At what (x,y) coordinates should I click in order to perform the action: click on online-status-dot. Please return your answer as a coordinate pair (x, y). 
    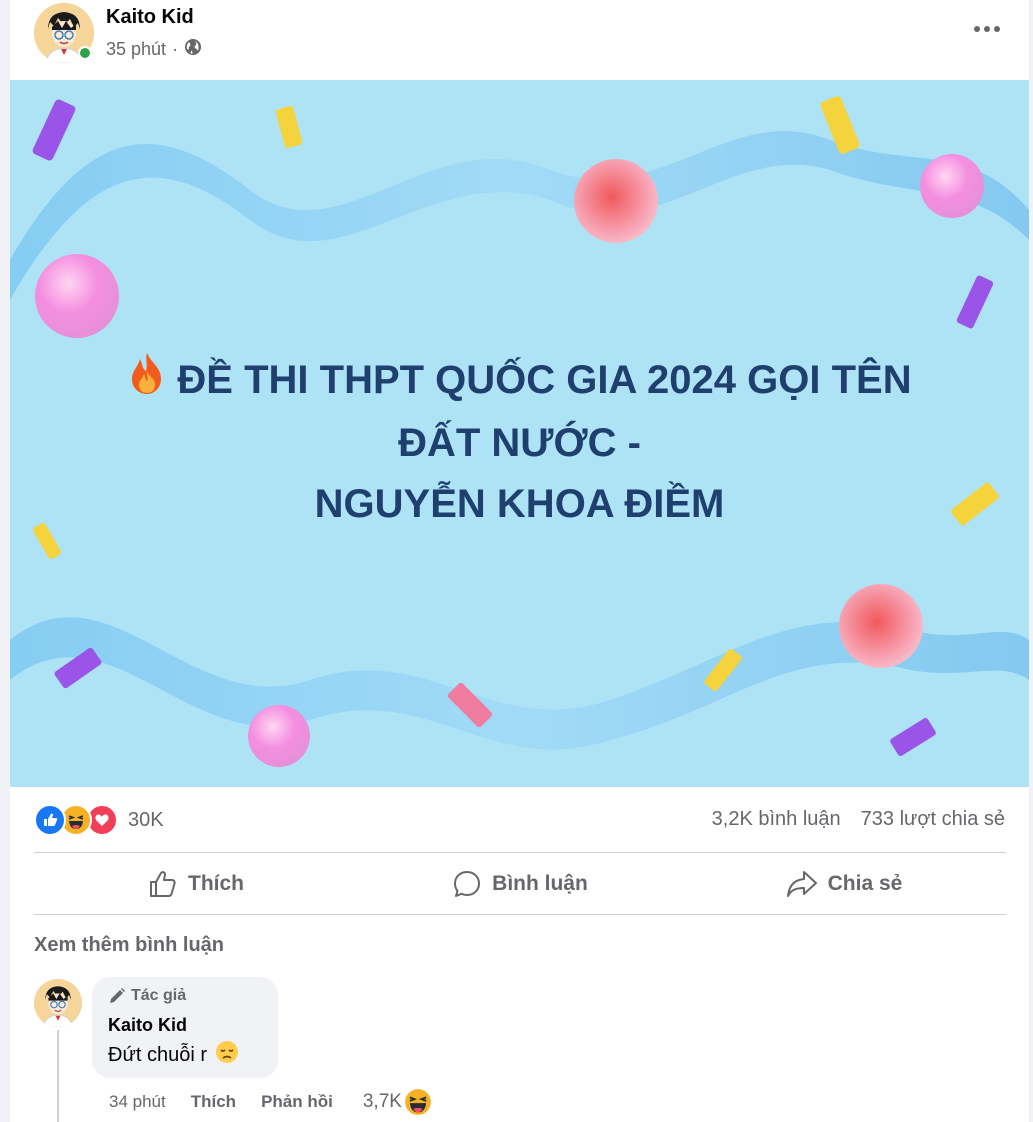
    Looking at the image, I should click on (85, 53).